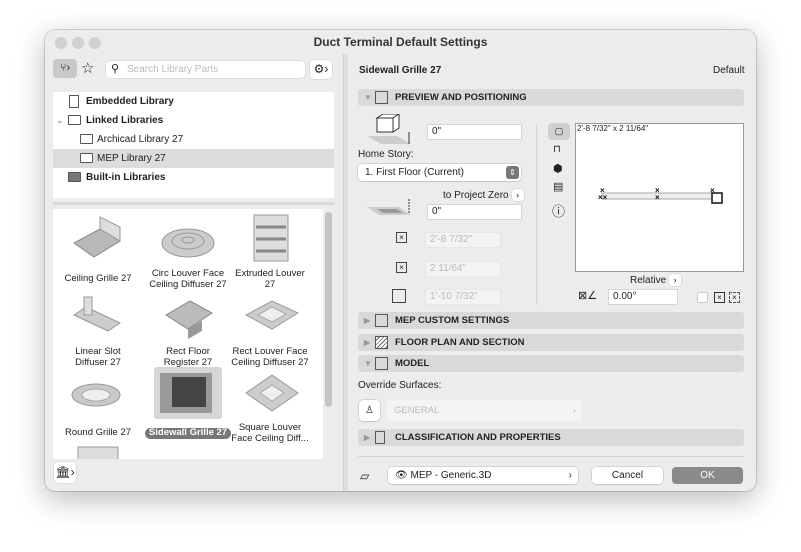  I want to click on surface-value: GENERAL, so click(417, 410).